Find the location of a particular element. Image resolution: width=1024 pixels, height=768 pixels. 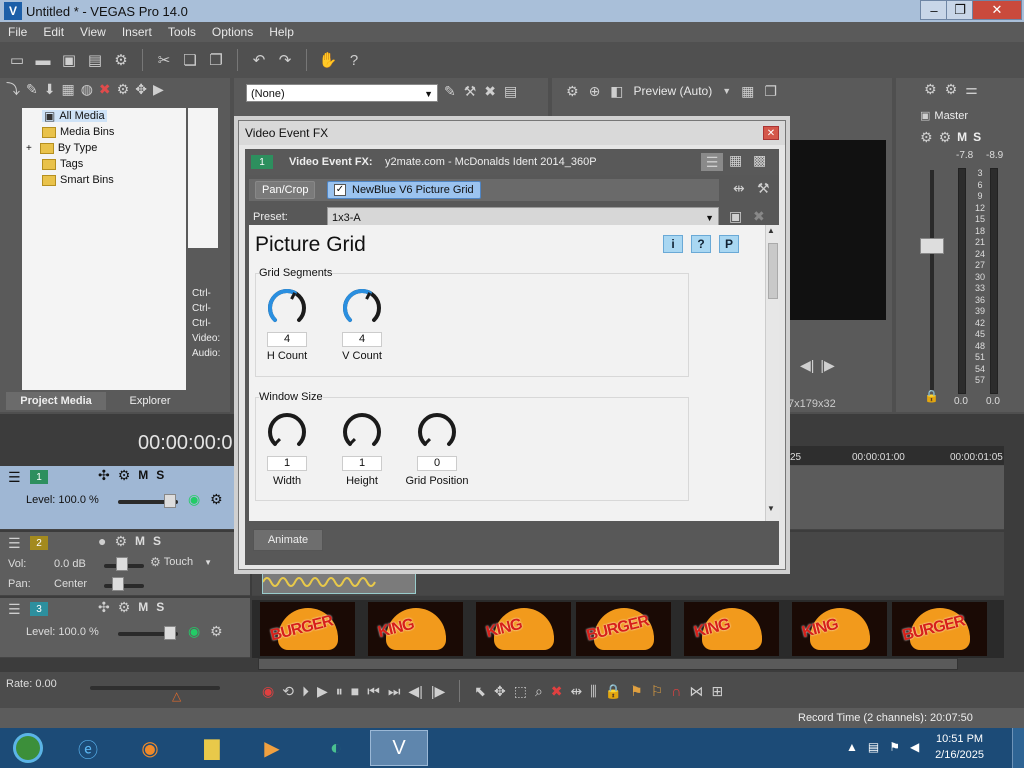

timeline-ruler: 25 00:00:01:00 00:00:01:05 is located at coordinates (895, 456).